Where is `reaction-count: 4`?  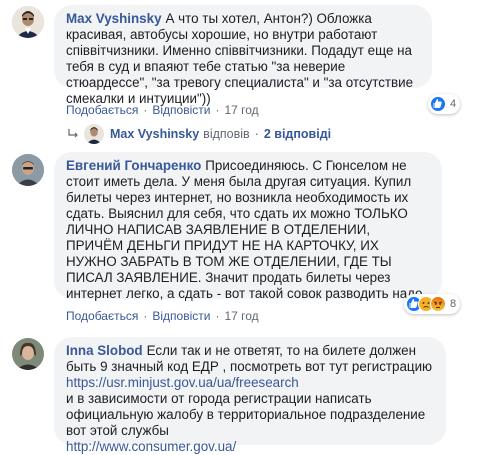 reaction-count: 4 is located at coordinates (453, 104).